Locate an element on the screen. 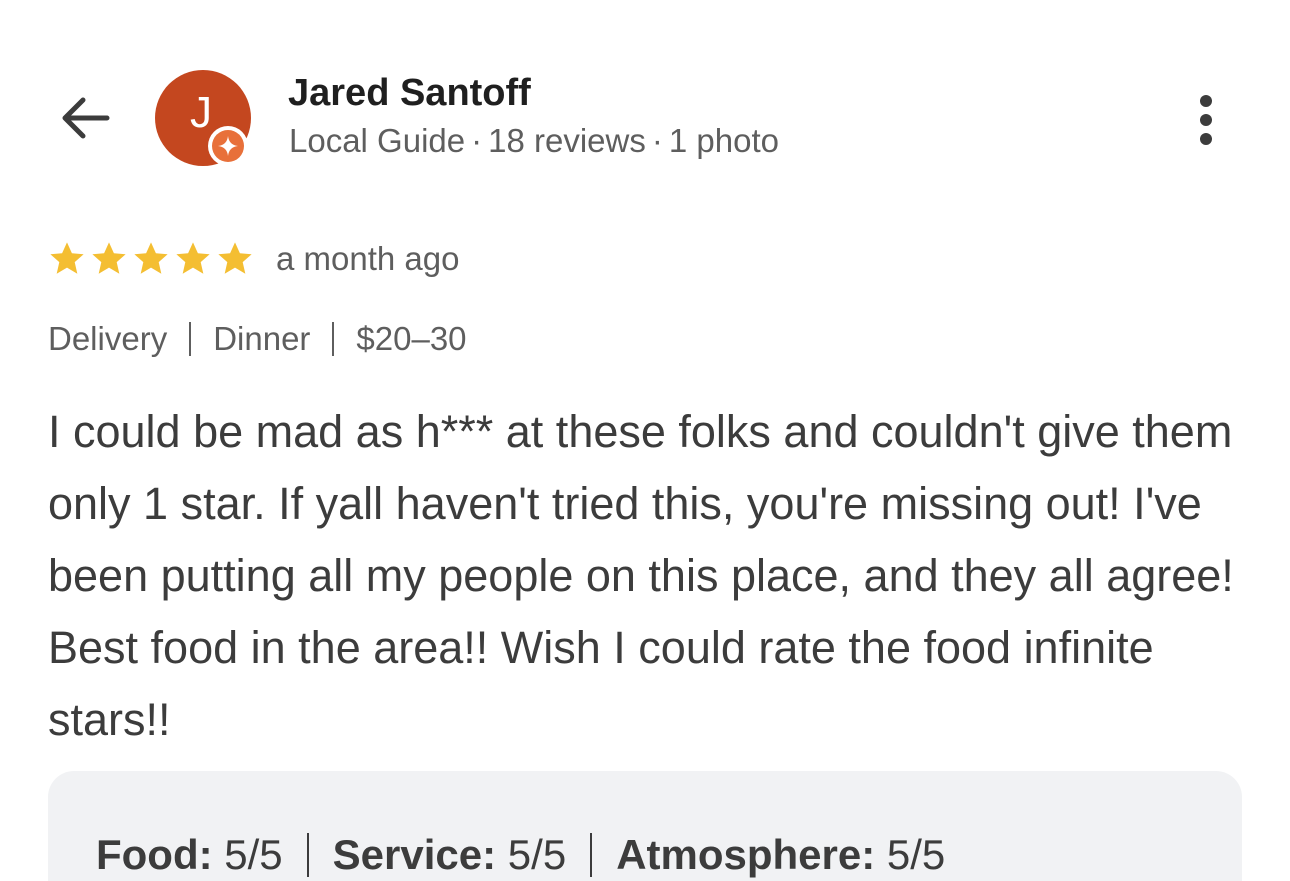  review-attributes: Delivery Dinner $20–30 is located at coordinates (257, 339).